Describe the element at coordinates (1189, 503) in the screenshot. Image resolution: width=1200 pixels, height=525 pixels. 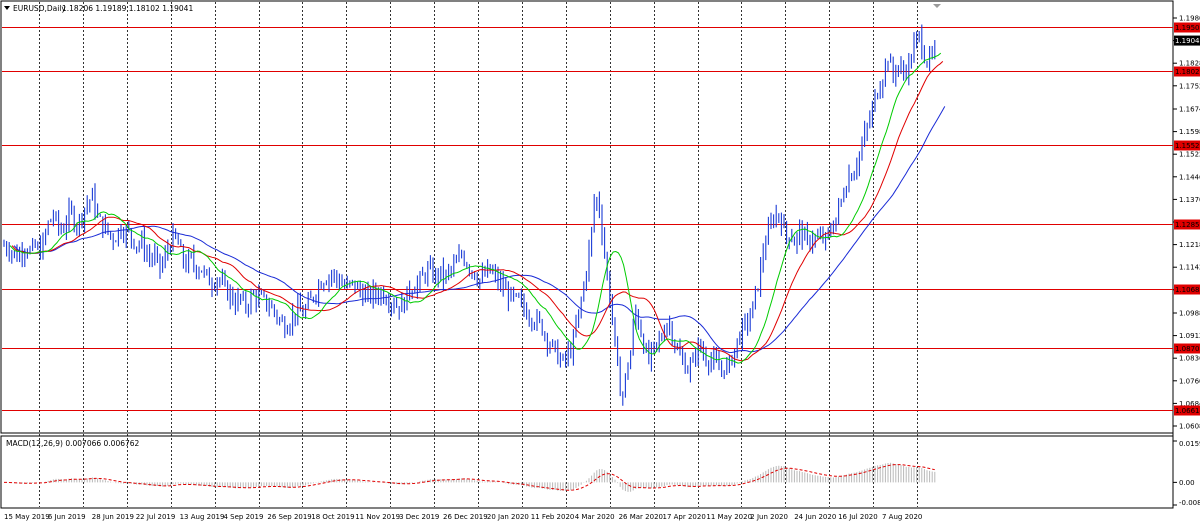
I see `macd-tick-label: -0.008744` at that location.